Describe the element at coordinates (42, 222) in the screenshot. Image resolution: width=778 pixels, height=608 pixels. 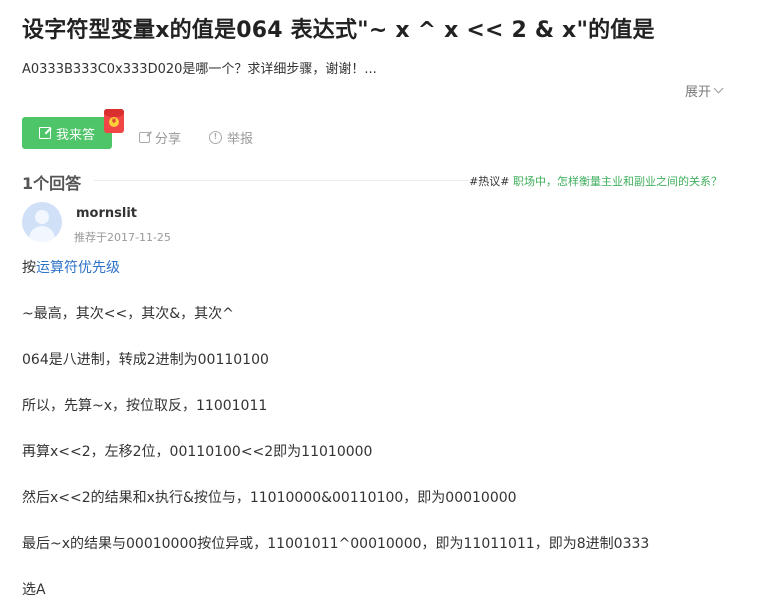
I see `avatar` at that location.